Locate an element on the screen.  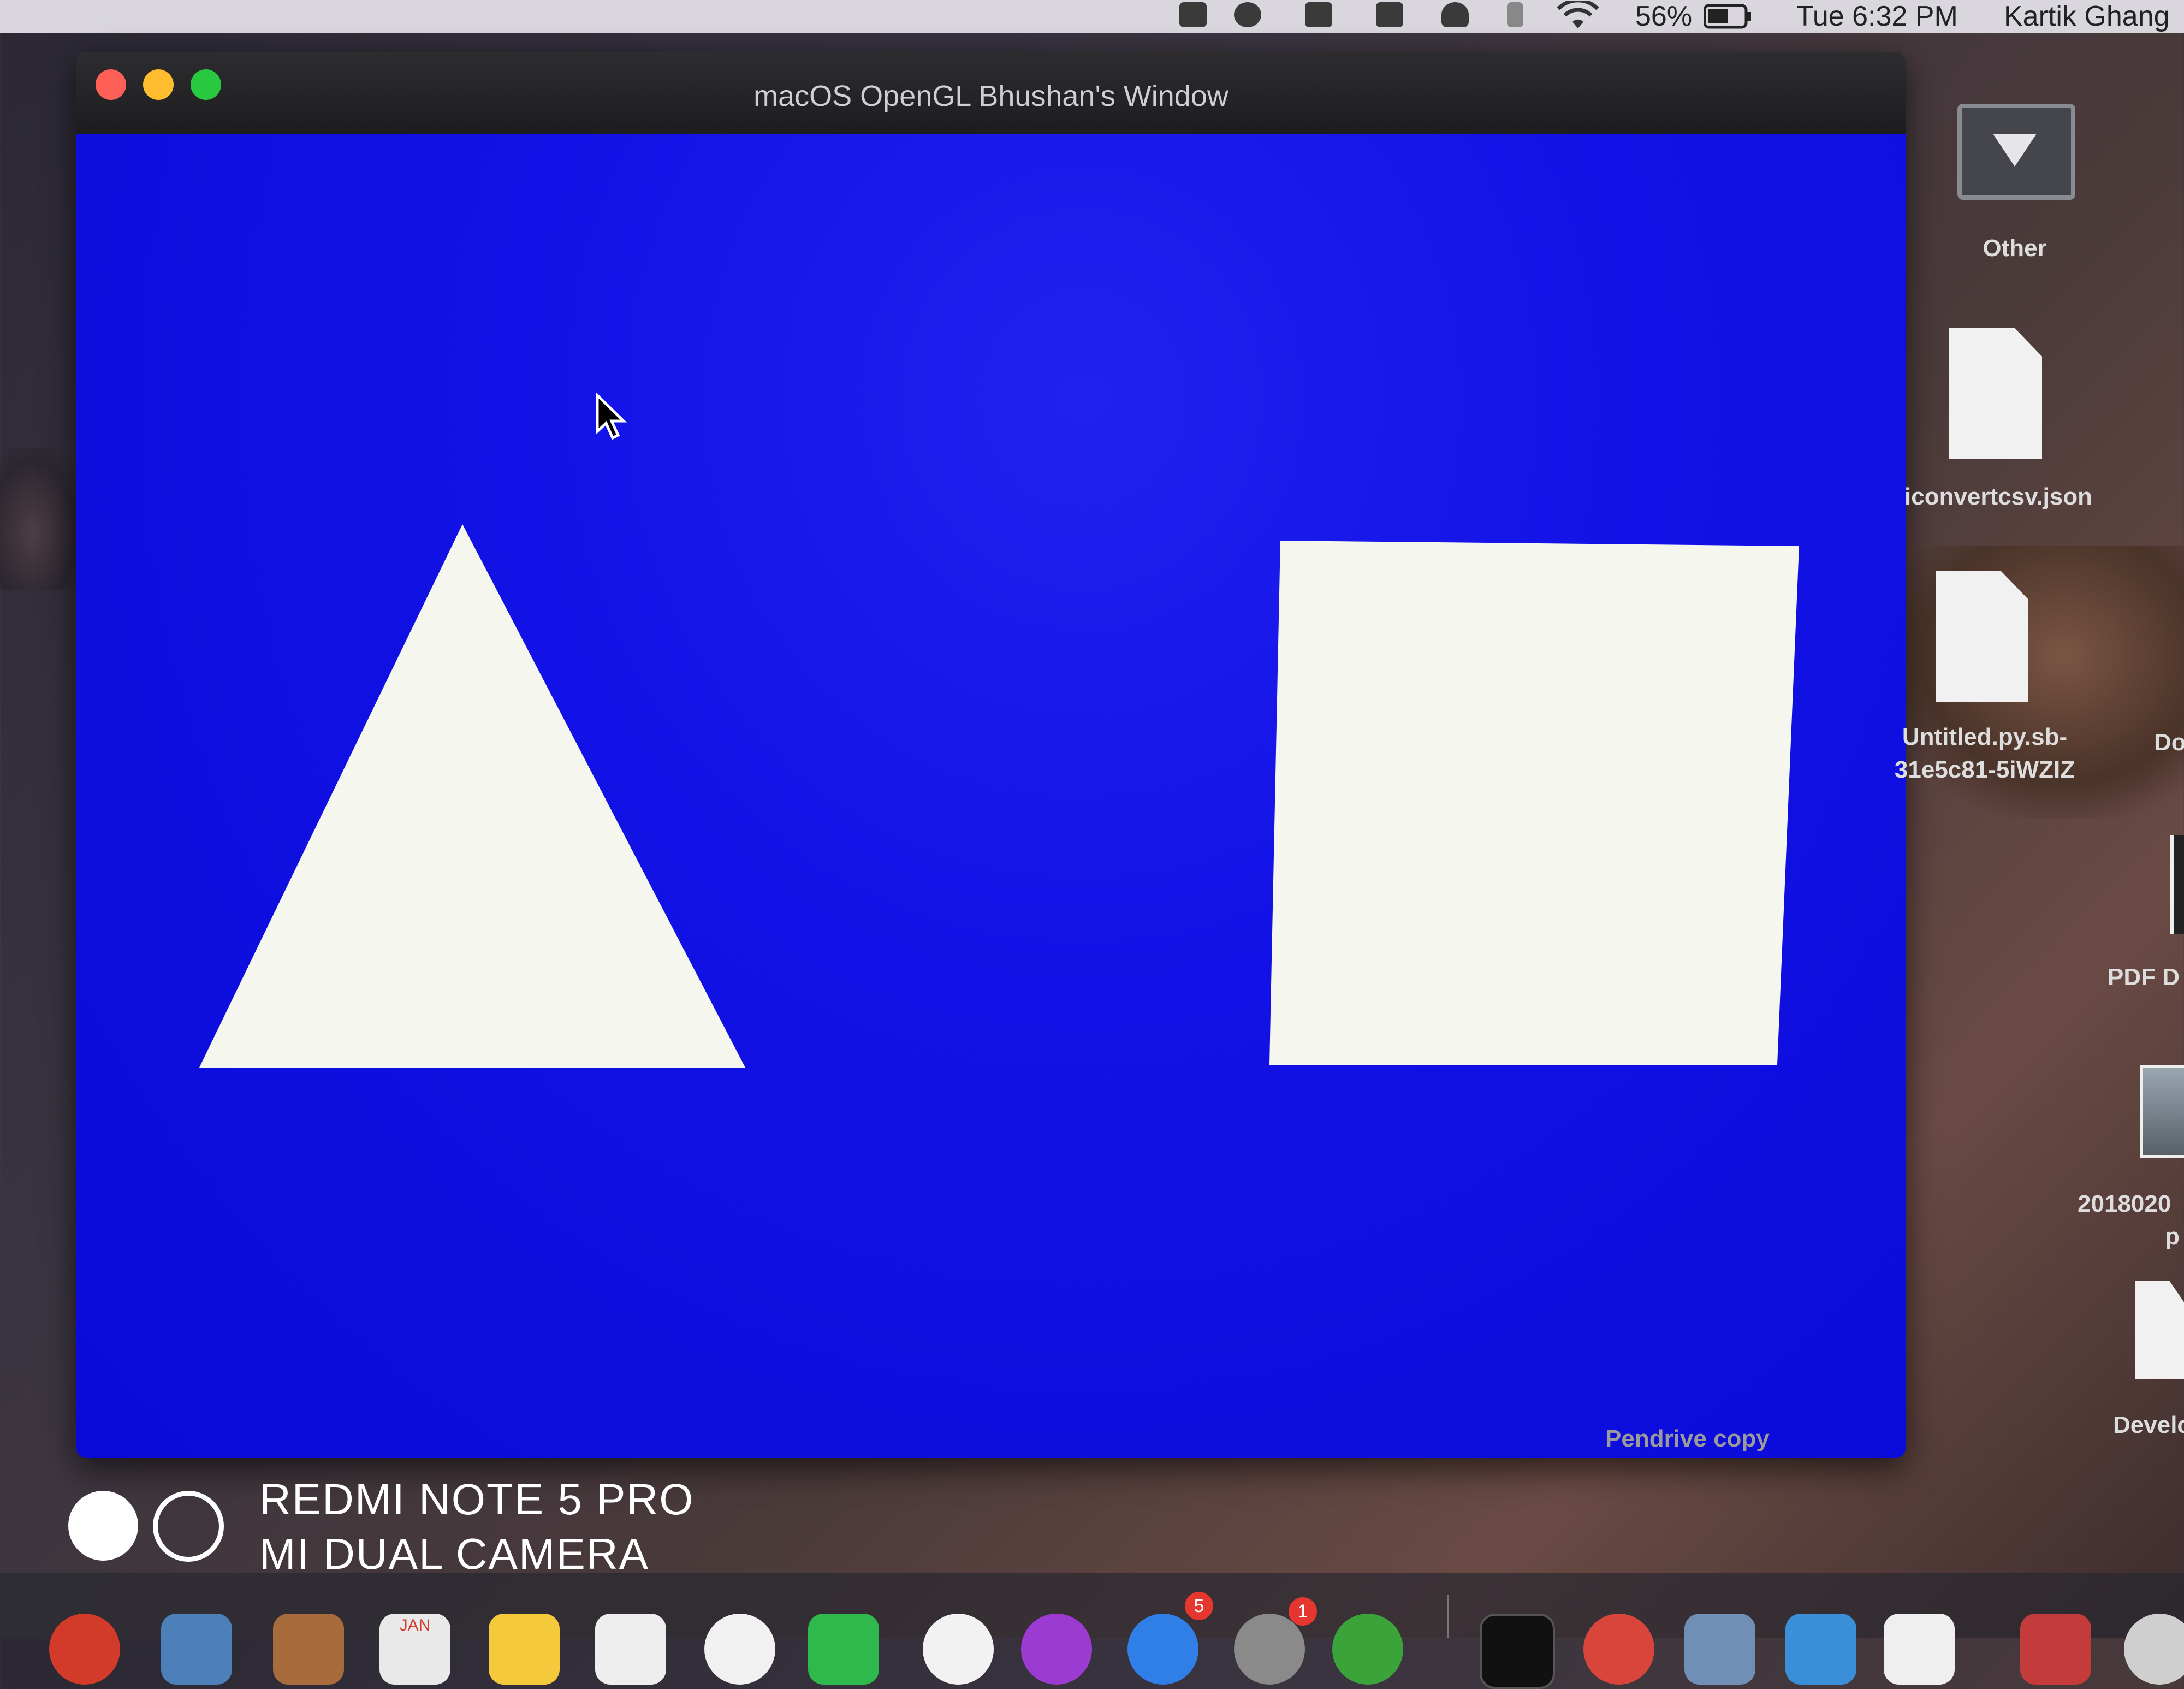
download-arrow-icon is located at coordinates (2015, 150).